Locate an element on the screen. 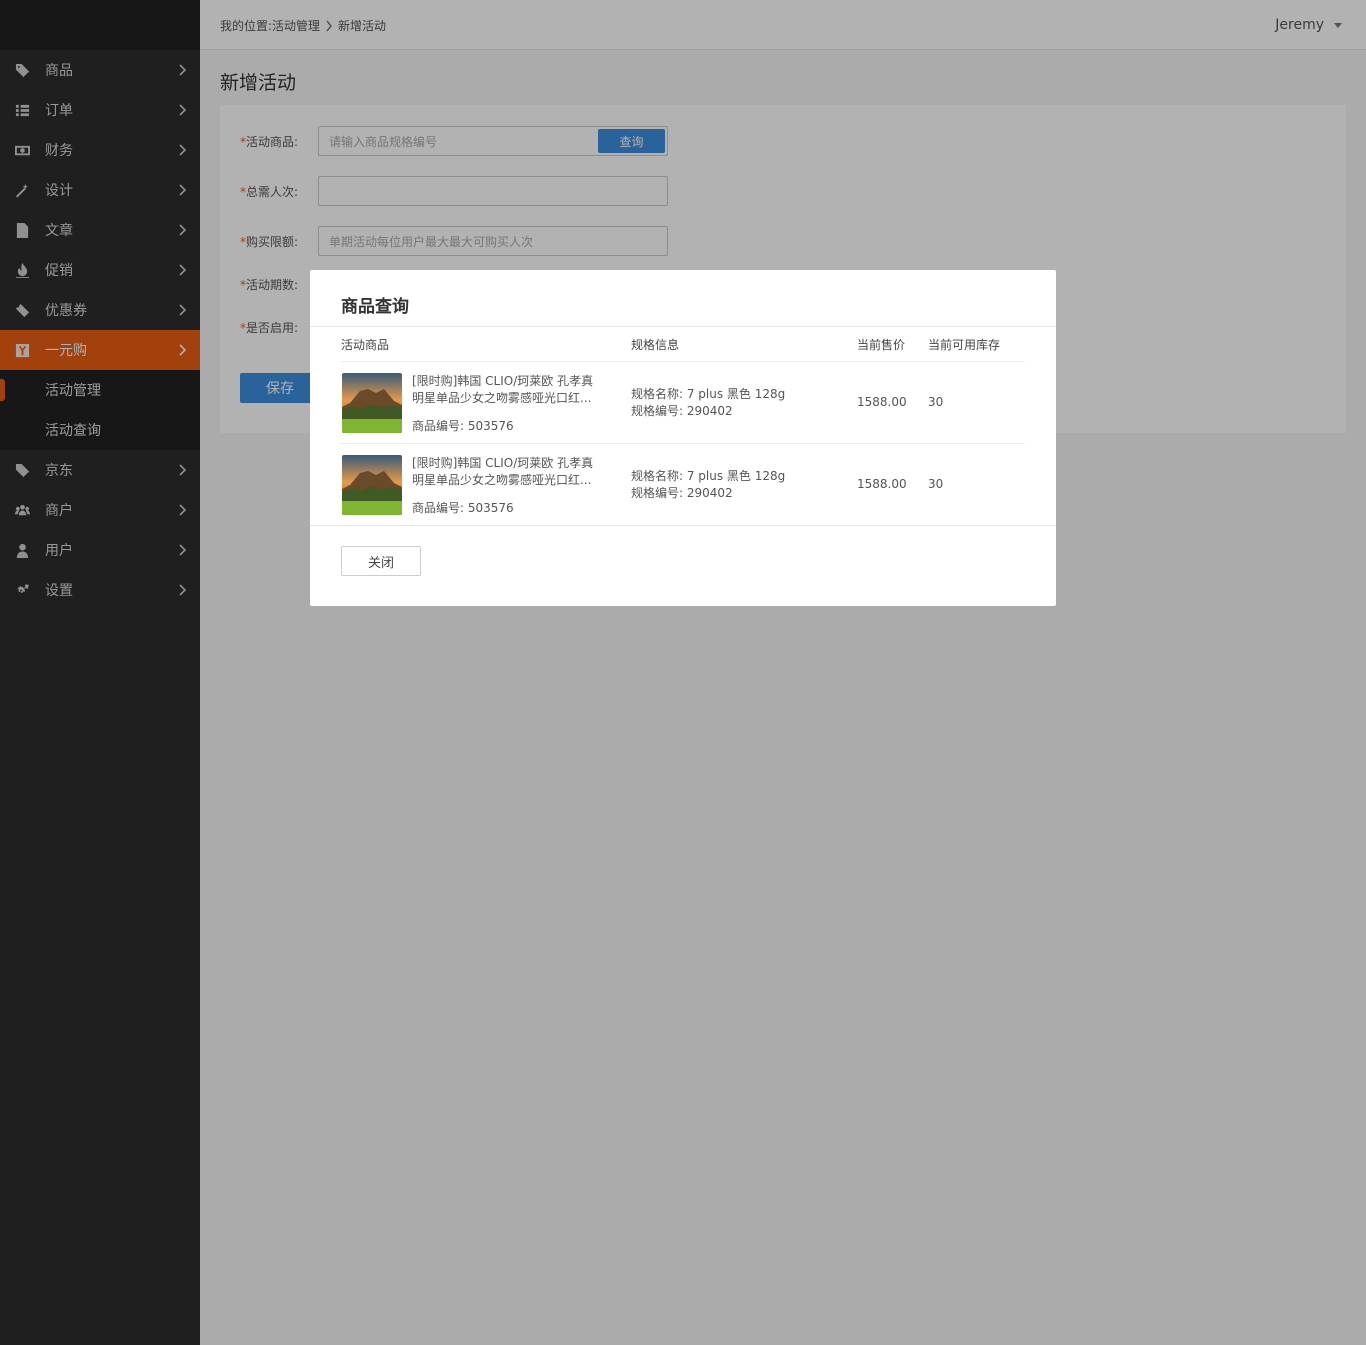 This screenshot has height=1345, width=1366. column-header-product: 活动商品 is located at coordinates (365, 345).